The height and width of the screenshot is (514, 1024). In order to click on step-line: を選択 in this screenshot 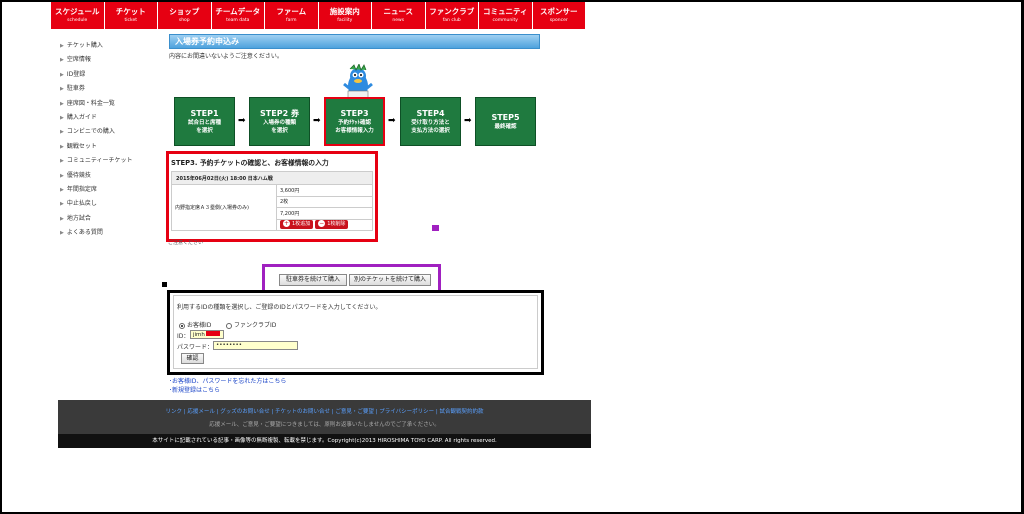, I will do `click(279, 131)`.